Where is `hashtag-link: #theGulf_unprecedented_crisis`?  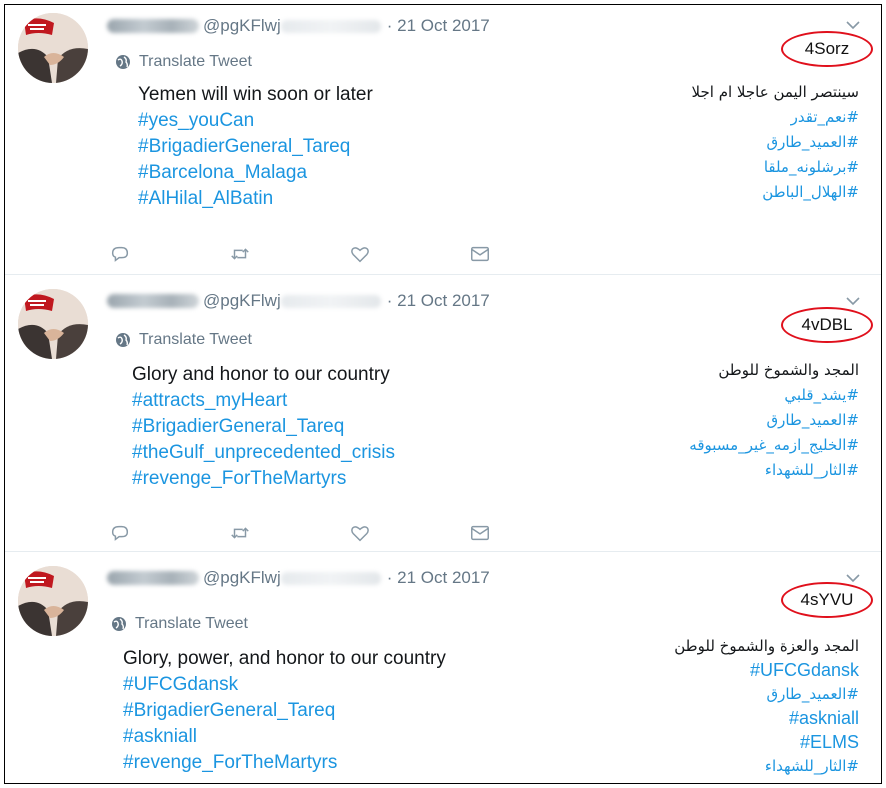 hashtag-link: #theGulf_unprecedented_crisis is located at coordinates (263, 453).